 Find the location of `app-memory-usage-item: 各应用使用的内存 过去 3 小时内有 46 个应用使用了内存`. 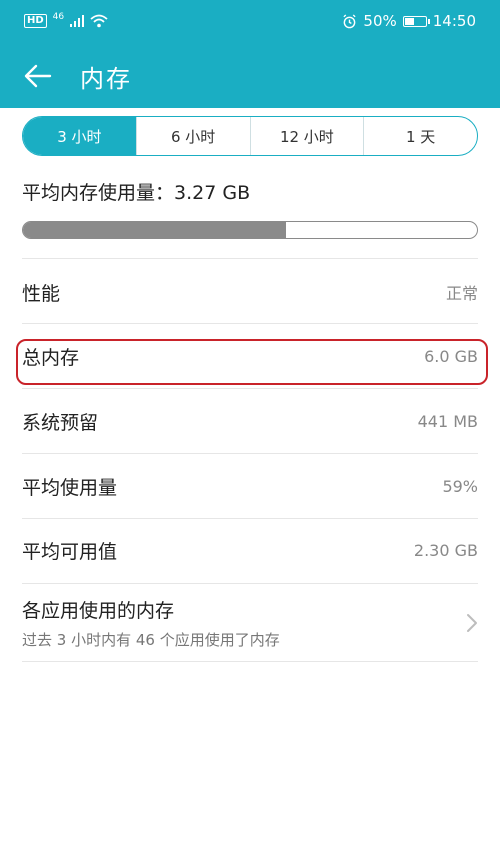

app-memory-usage-item: 各应用使用的内存 过去 3 小时内有 46 个应用使用了内存 is located at coordinates (250, 623).